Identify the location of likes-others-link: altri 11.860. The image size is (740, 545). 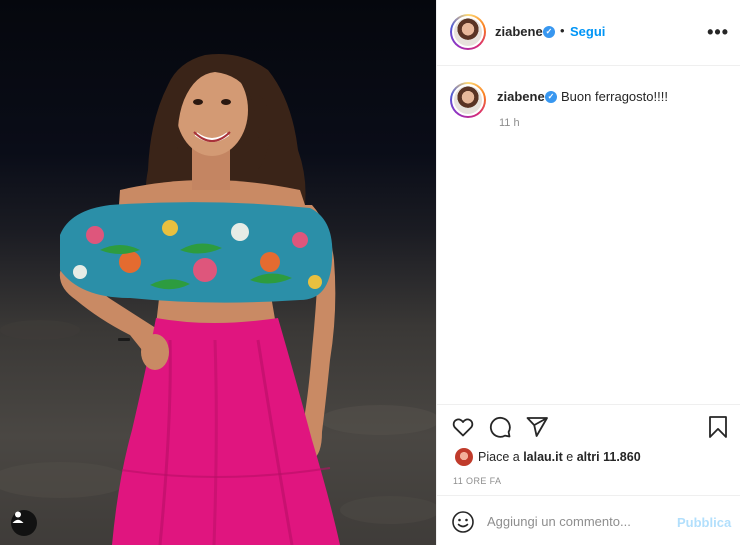
(609, 457).